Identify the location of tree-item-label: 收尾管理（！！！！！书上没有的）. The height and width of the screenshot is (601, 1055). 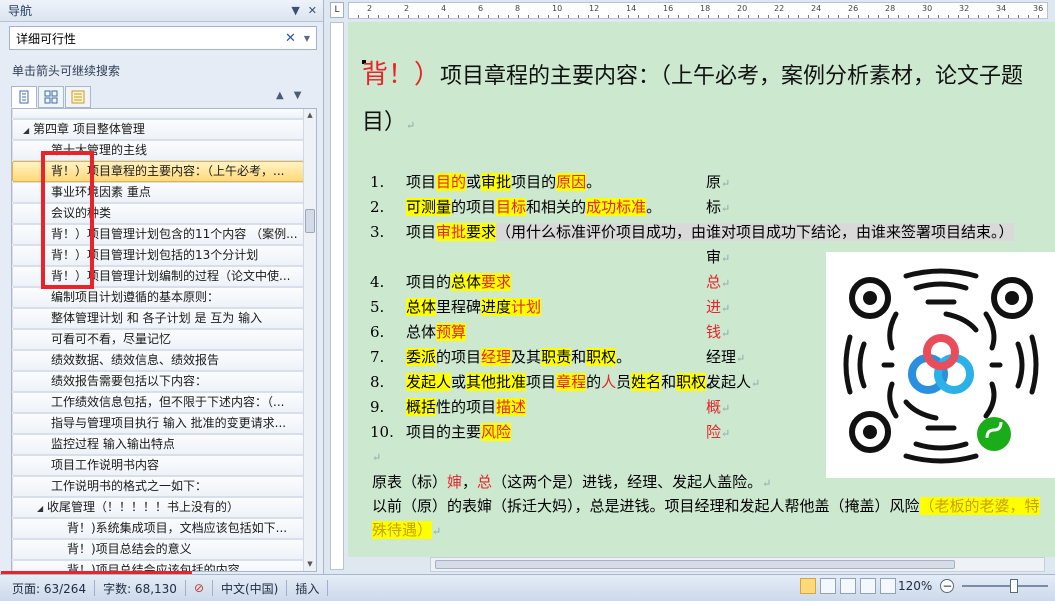
(143, 507).